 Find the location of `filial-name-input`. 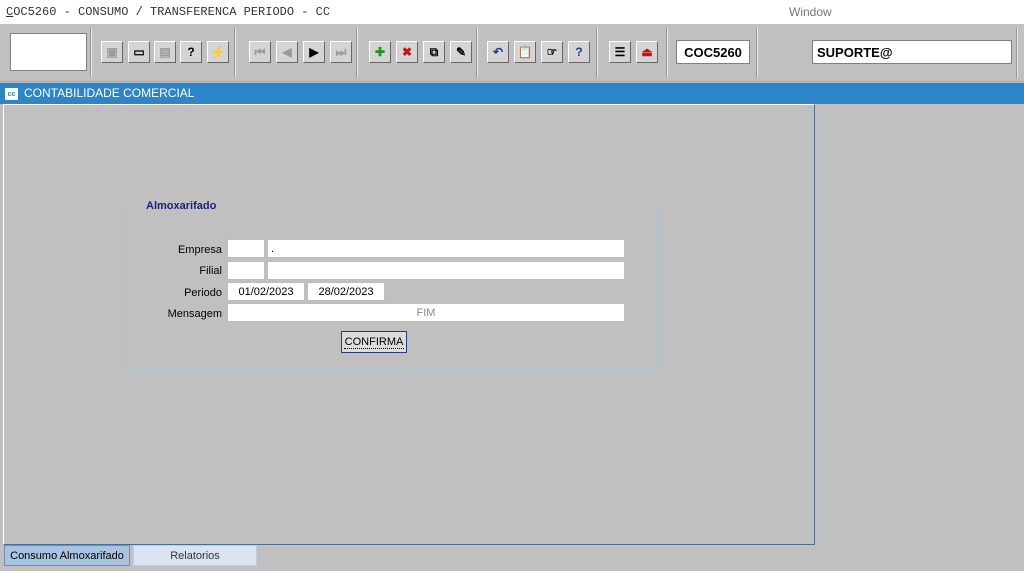

filial-name-input is located at coordinates (446, 270).